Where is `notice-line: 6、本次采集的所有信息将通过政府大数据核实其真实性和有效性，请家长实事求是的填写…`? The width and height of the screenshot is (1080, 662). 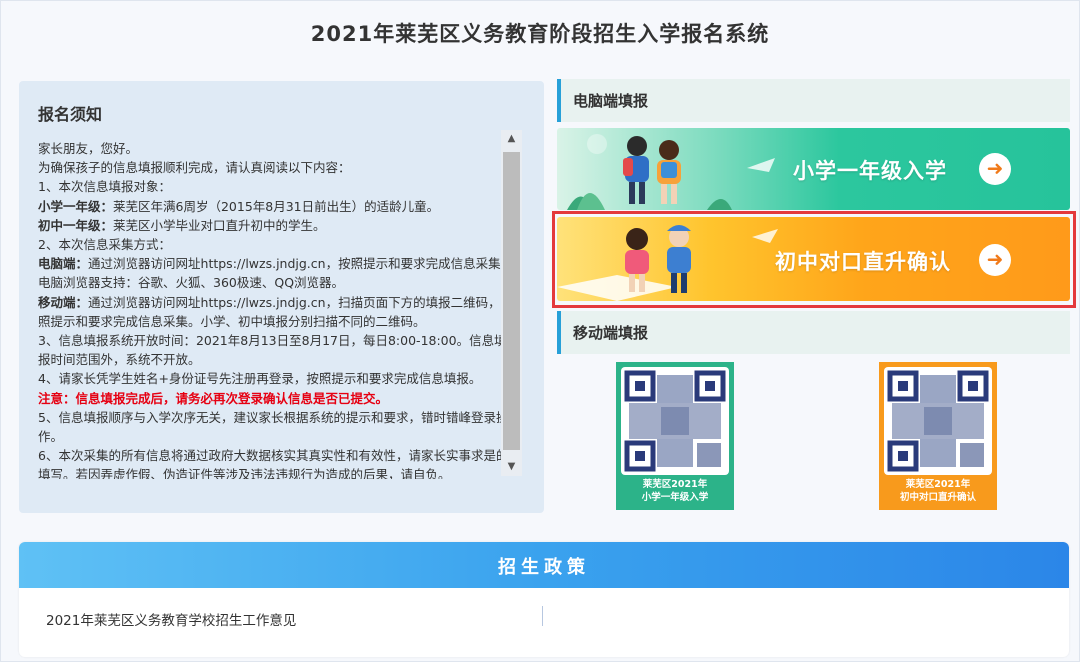
notice-line: 6、本次采集的所有信息将通过政府大数据核实其真实性和有效性，请家长实事求是的填写… is located at coordinates (278, 462).